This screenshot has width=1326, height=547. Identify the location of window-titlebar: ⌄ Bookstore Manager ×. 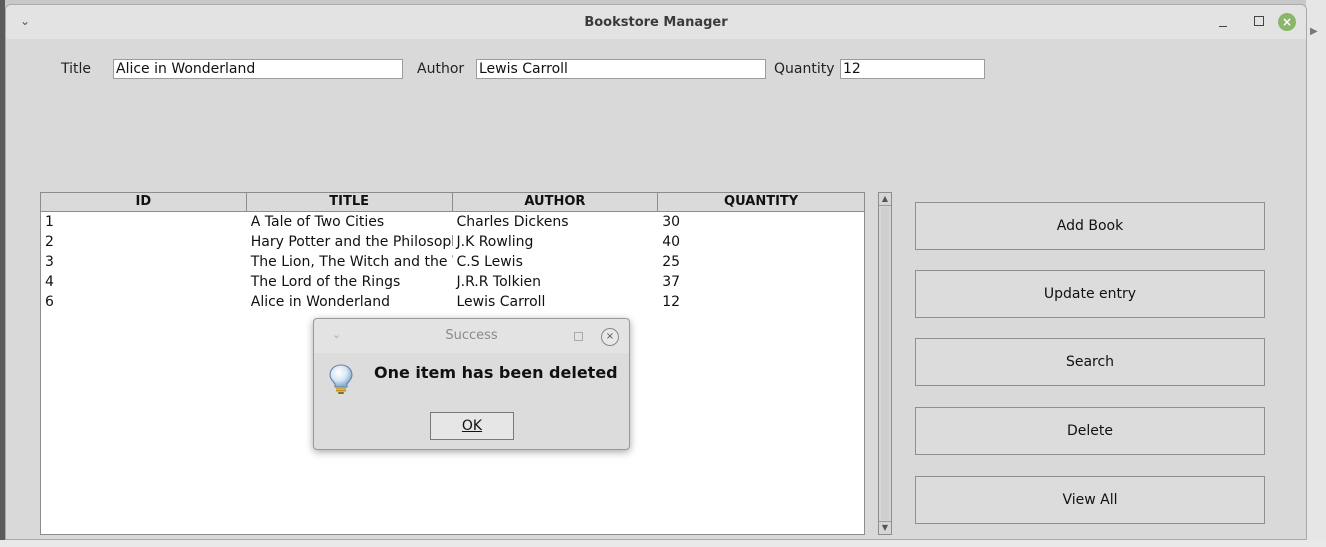
(656, 22).